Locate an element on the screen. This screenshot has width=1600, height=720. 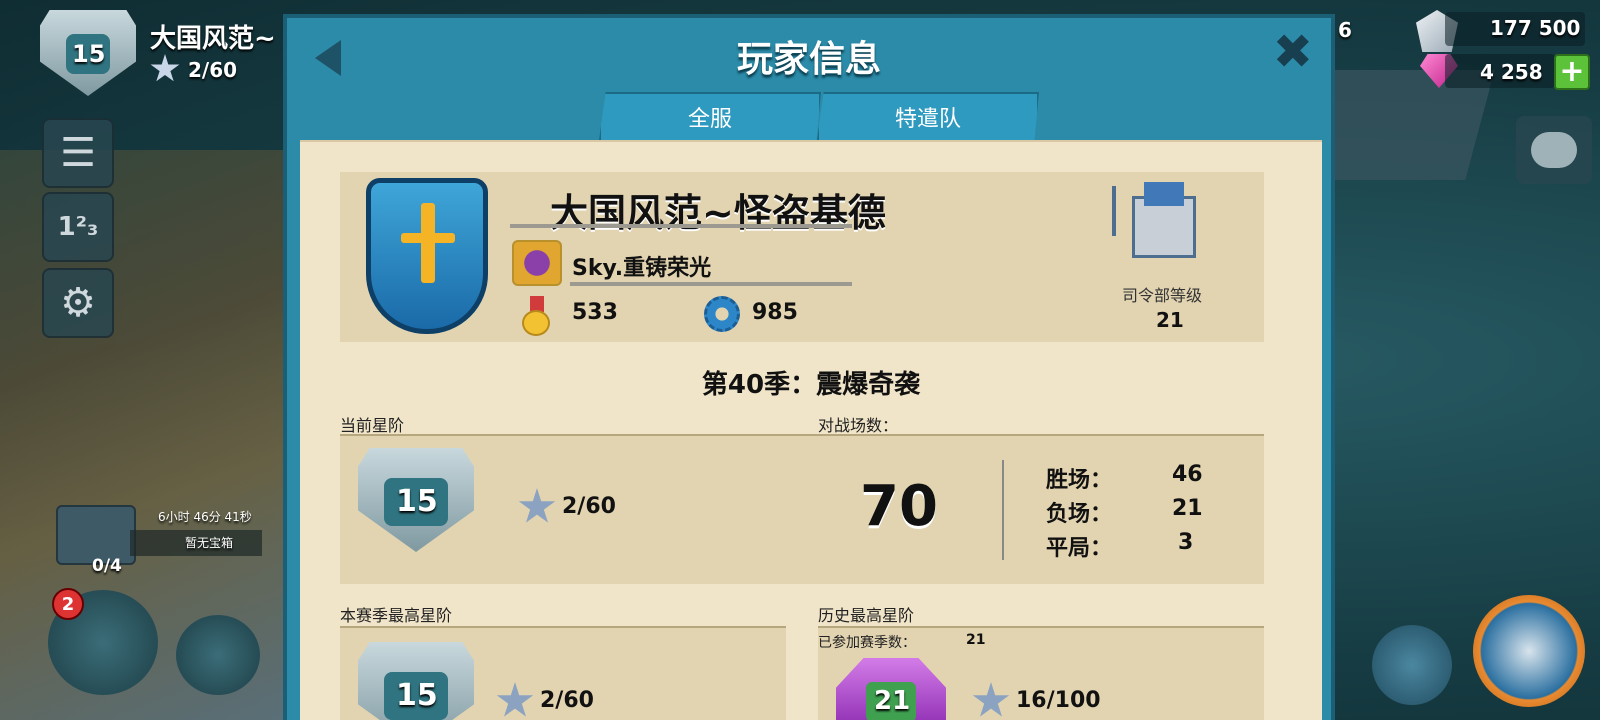
season-best-card: 15 2/60 is located at coordinates (563, 674).